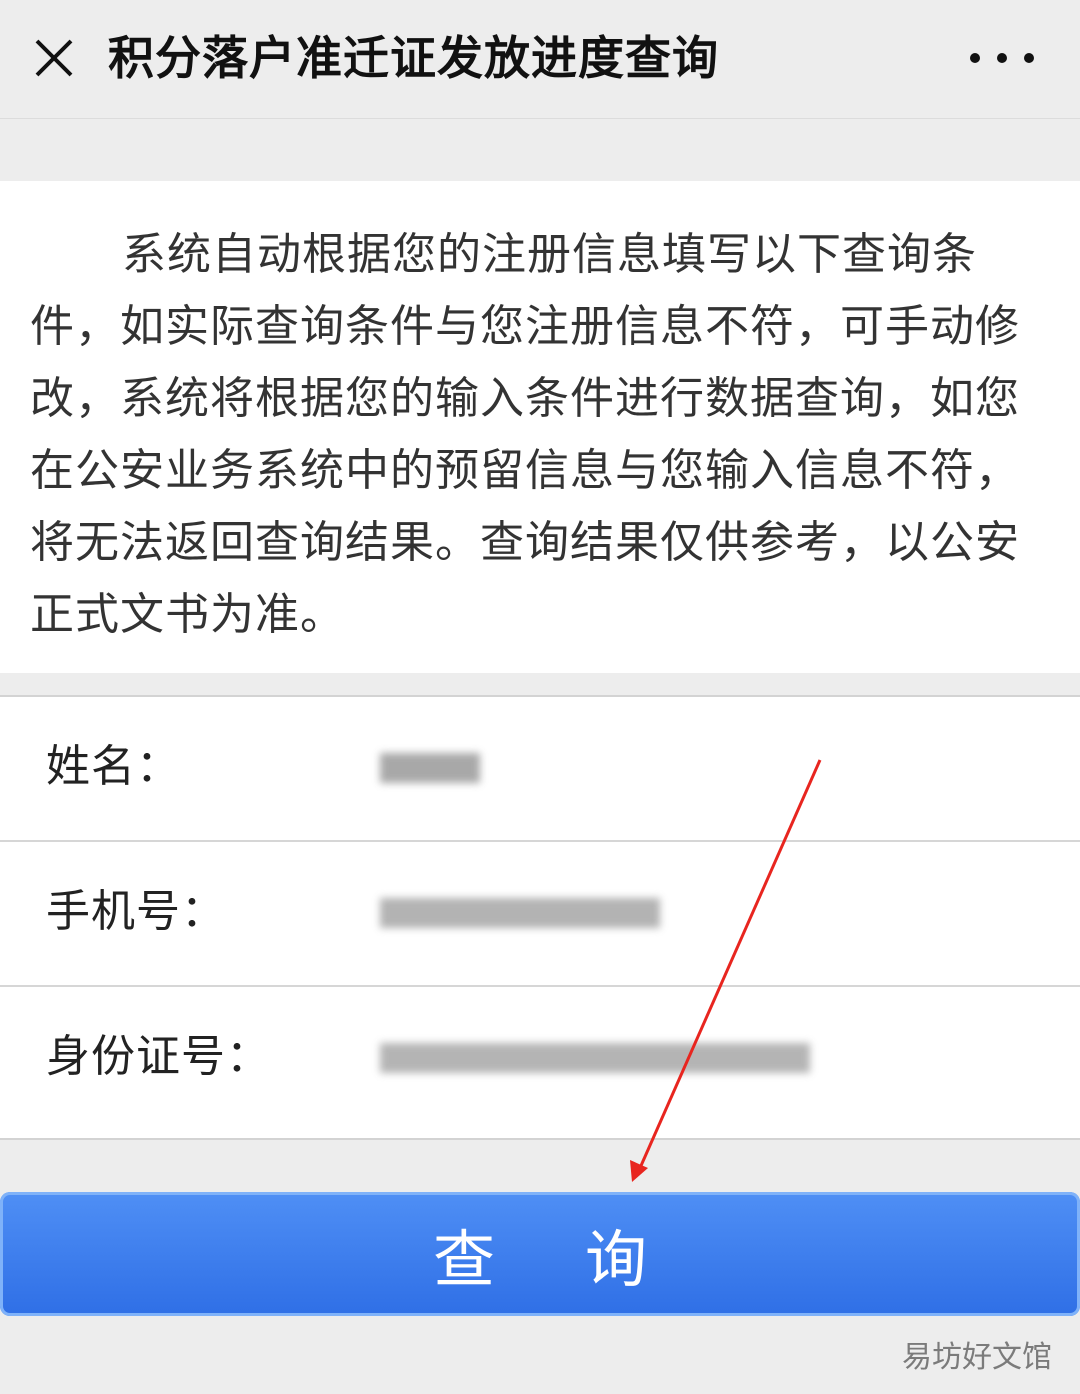 The width and height of the screenshot is (1080, 1394). I want to click on query-button: 查询, so click(540, 1254).